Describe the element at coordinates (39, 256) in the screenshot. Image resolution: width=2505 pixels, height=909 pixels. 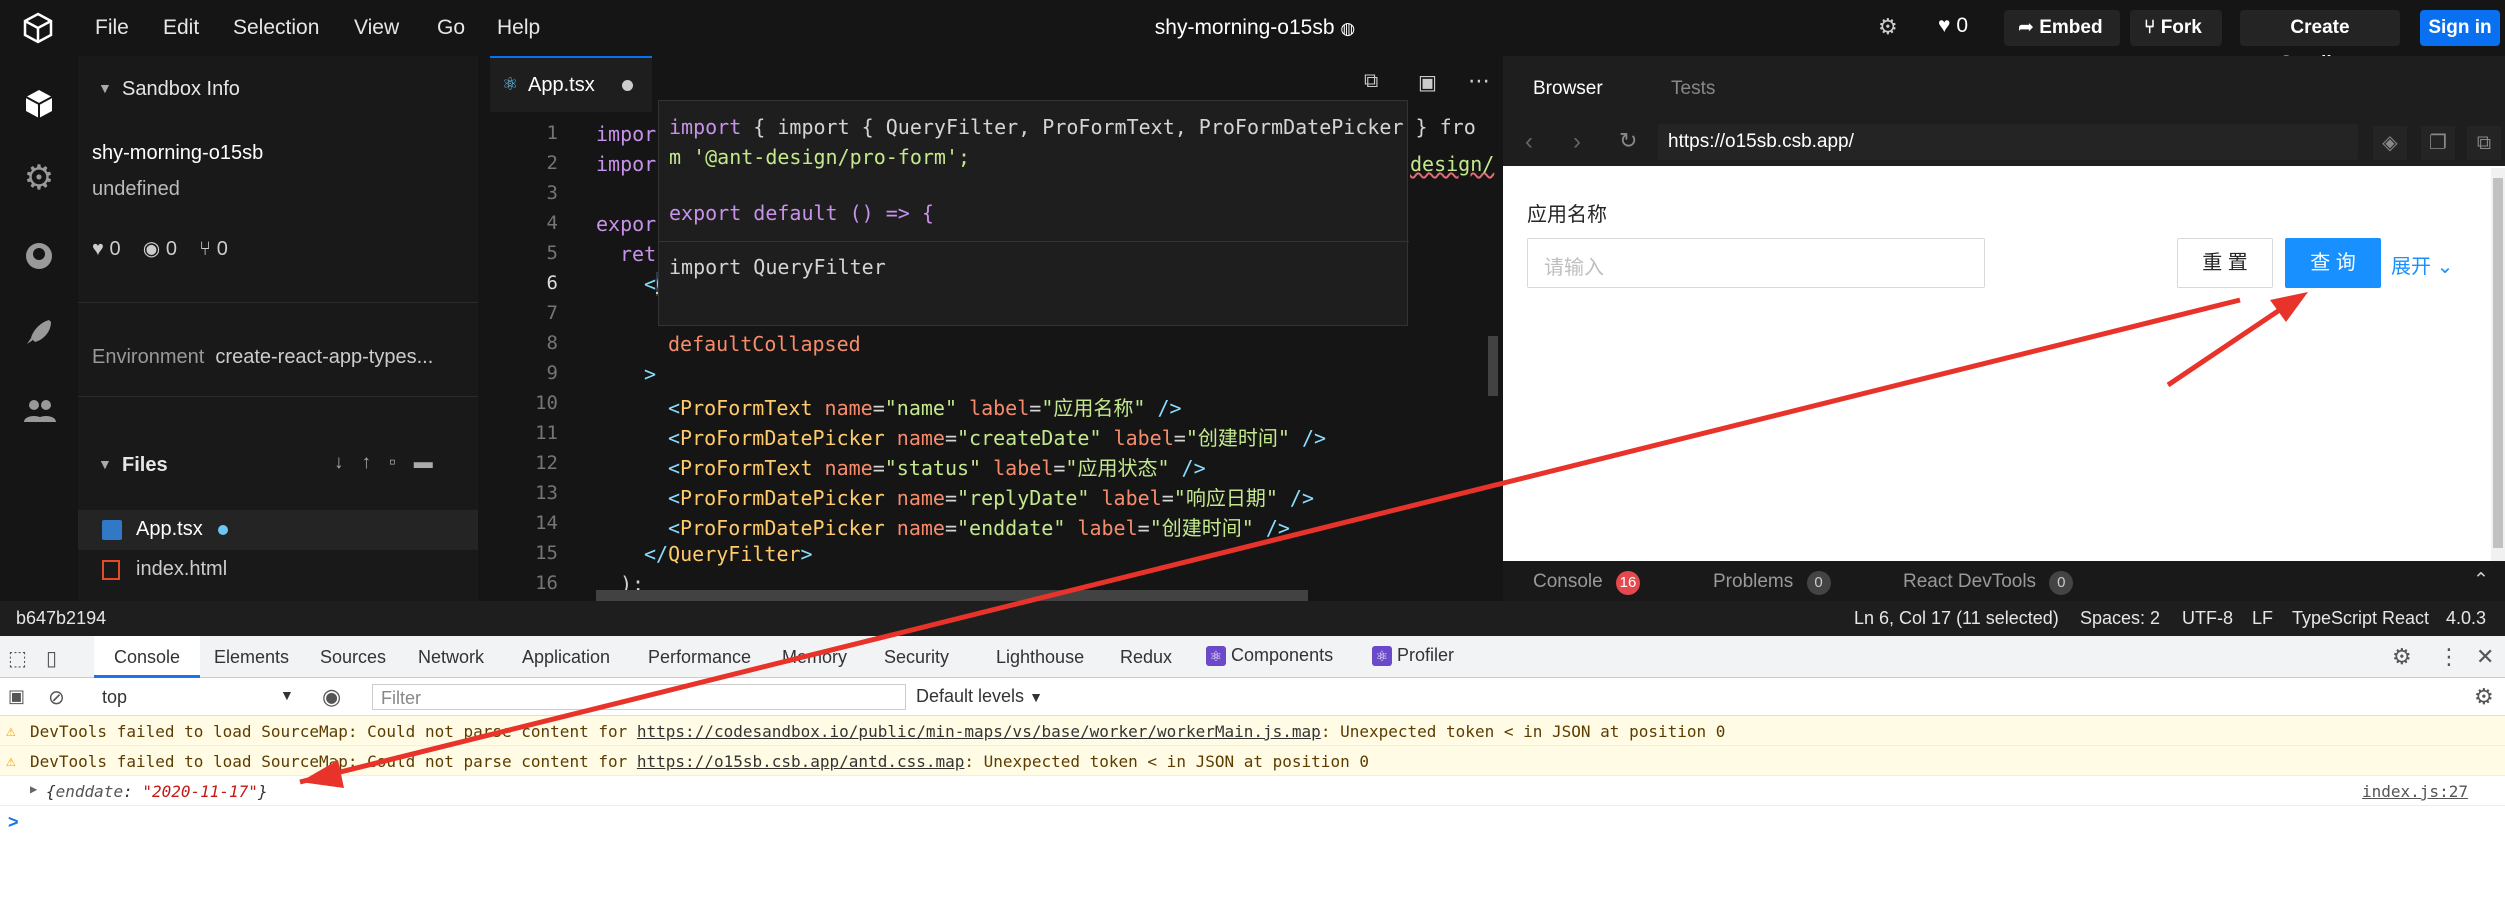
I see `github-icon` at that location.